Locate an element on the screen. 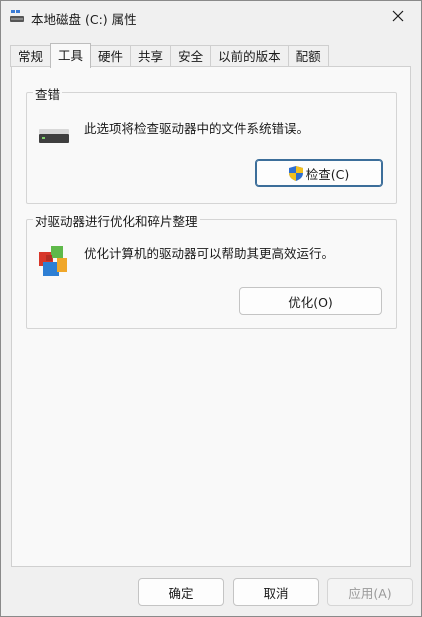  tab-quota: 配额 is located at coordinates (308, 56).